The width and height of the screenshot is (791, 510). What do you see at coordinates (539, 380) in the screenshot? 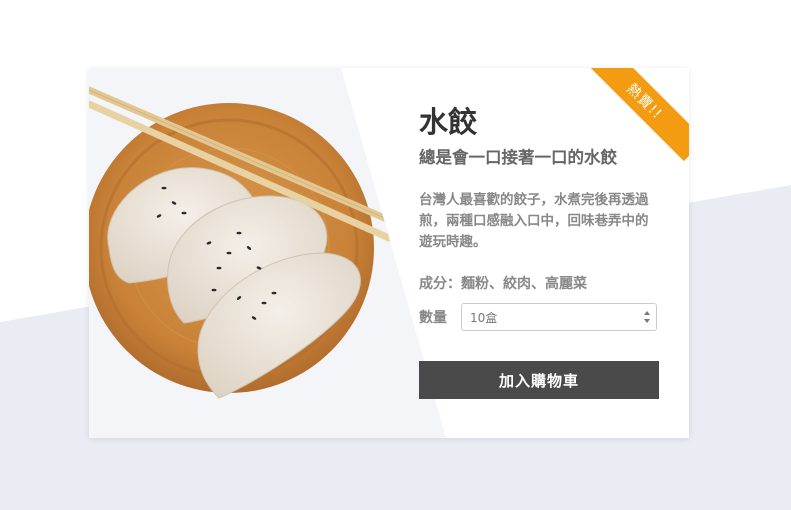
I see `add-to-cart-button: 加入購物車` at bounding box center [539, 380].